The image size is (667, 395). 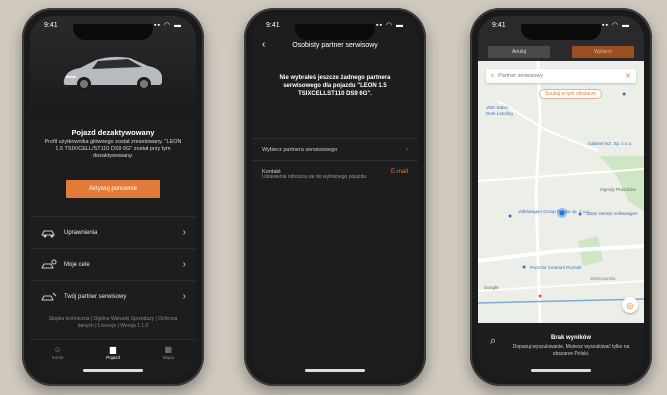 What do you see at coordinates (610, 143) in the screenshot?
I see `map-label: Gabinet NZ. Sp. z o.o.` at bounding box center [610, 143].